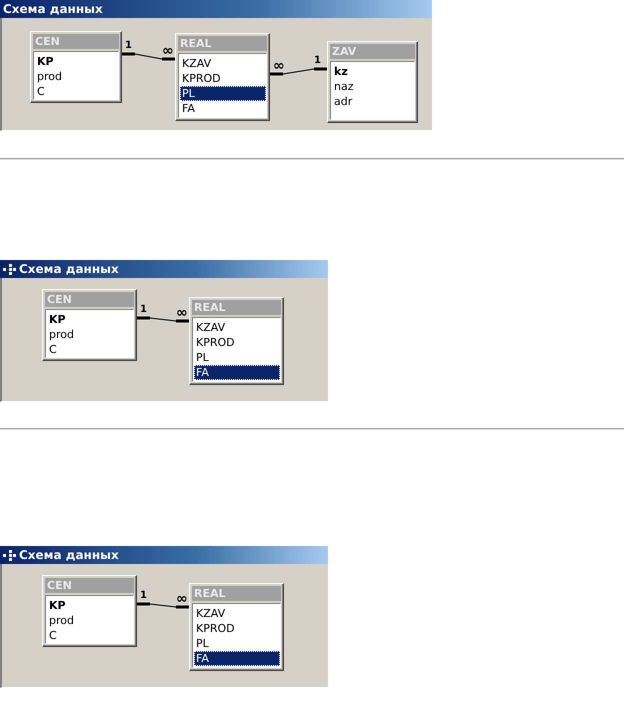 The width and height of the screenshot is (624, 712). What do you see at coordinates (373, 71) in the screenshot?
I see `field-item: kz` at bounding box center [373, 71].